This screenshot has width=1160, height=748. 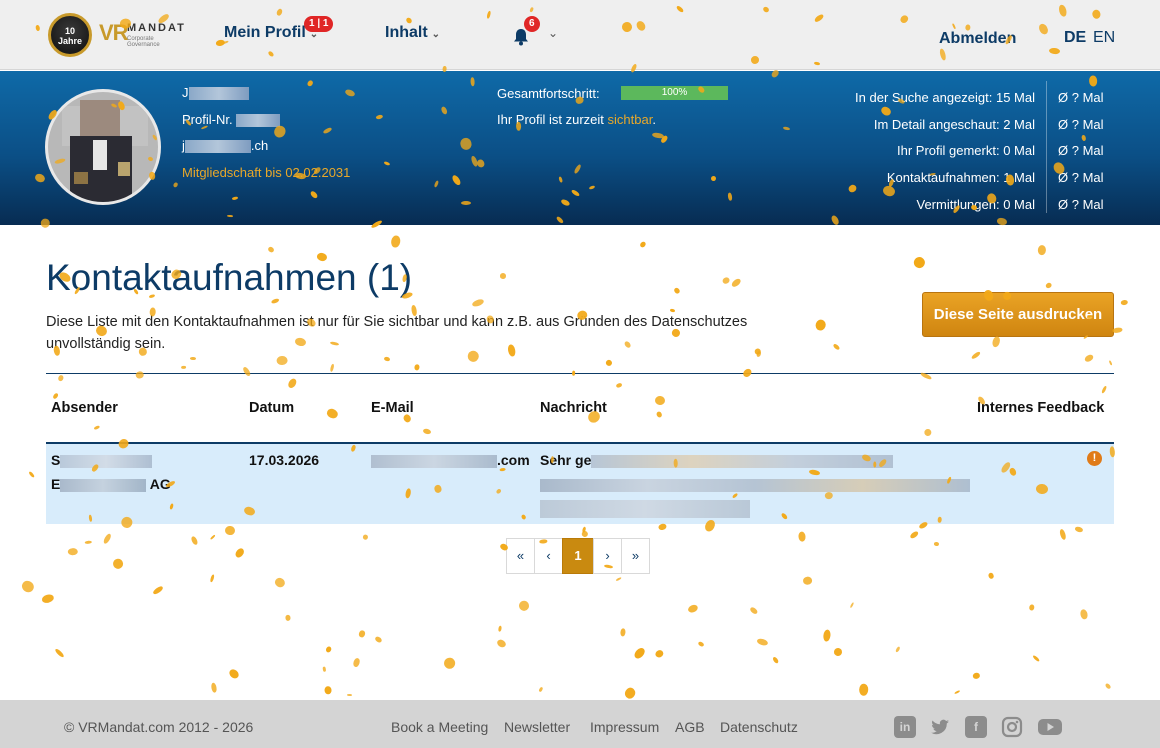 What do you see at coordinates (717, 460) in the screenshot?
I see `row-message: Sehr ge` at bounding box center [717, 460].